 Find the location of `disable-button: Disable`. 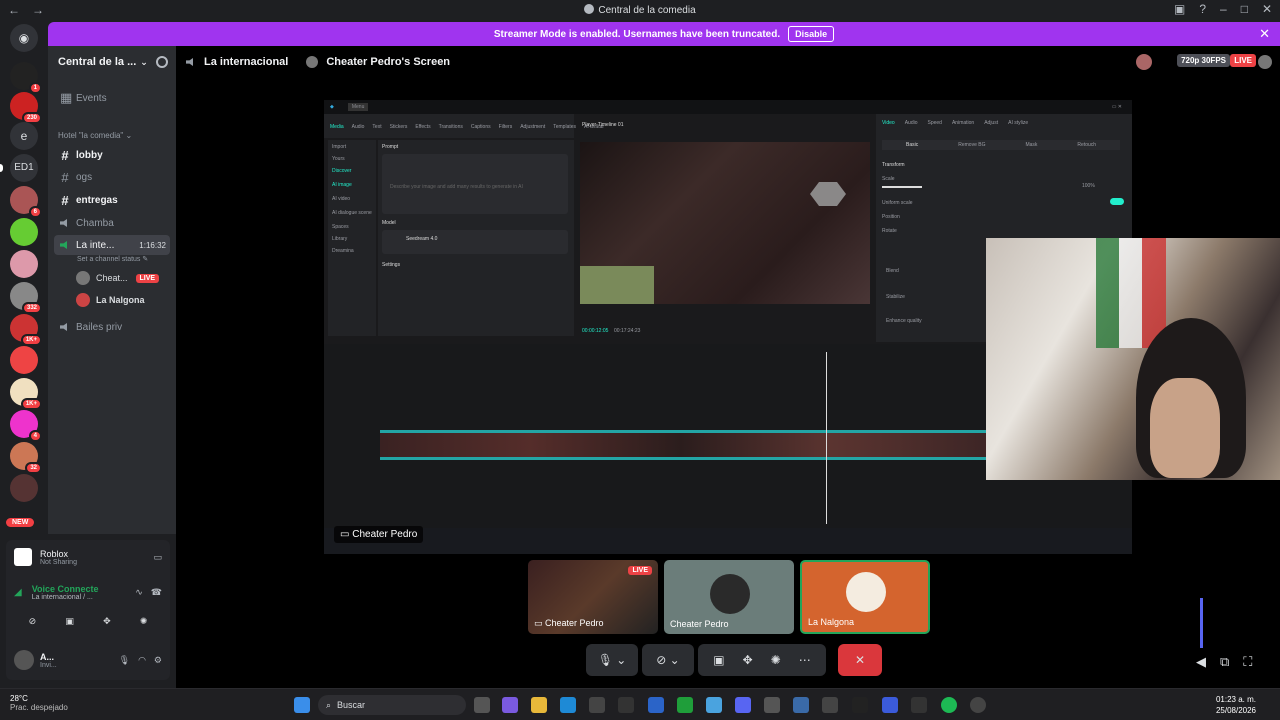

disable-button: Disable is located at coordinates (811, 34).